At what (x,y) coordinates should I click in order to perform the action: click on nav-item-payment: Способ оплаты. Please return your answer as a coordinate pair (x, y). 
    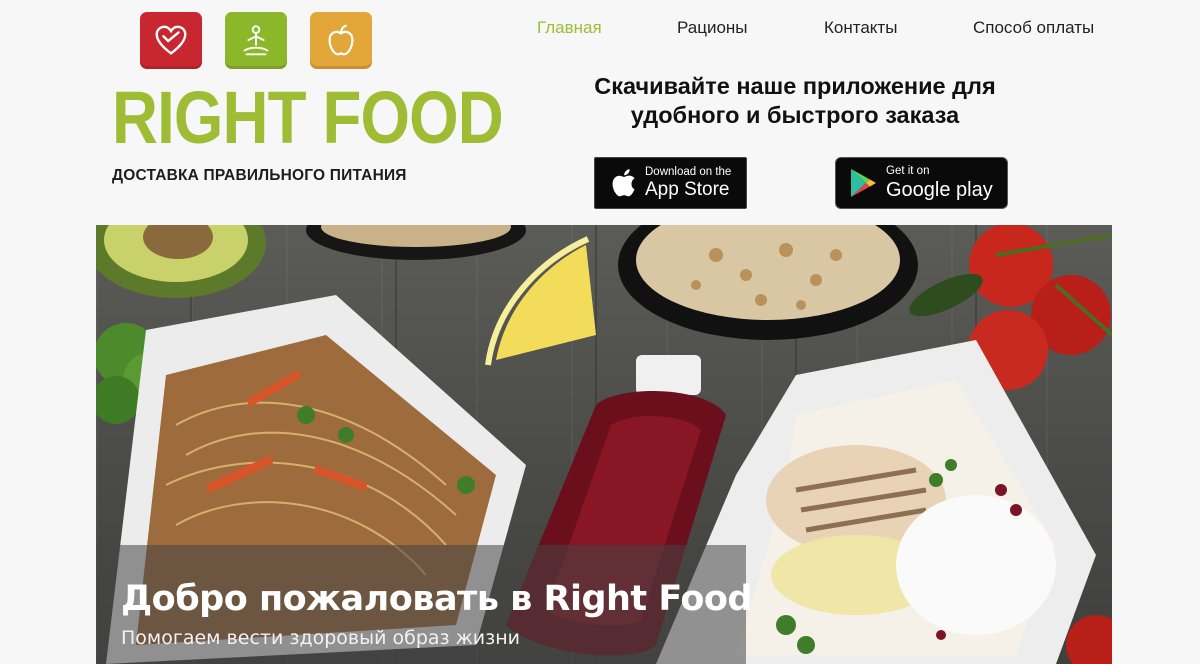
    Looking at the image, I should click on (1033, 28).